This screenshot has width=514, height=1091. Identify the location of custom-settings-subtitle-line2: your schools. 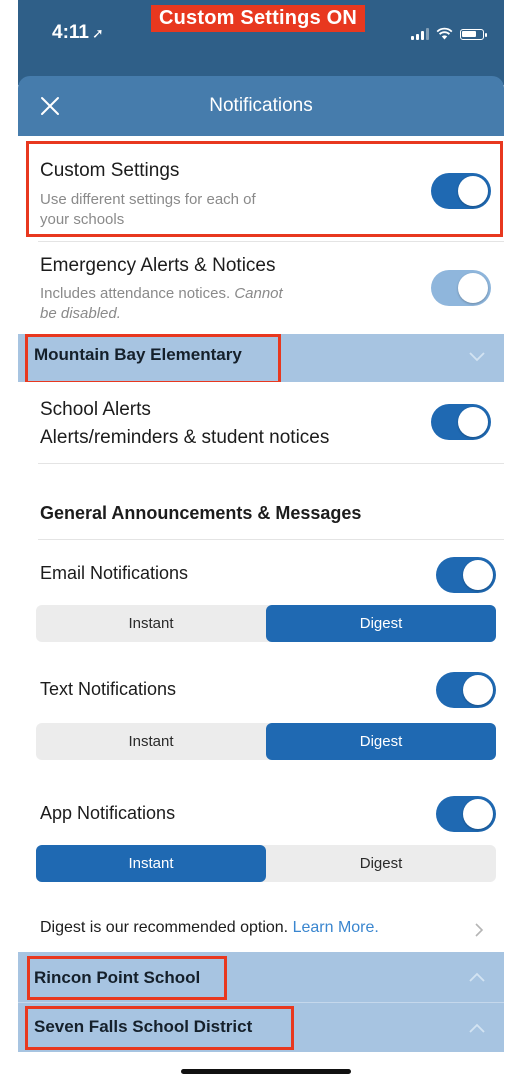
(82, 219).